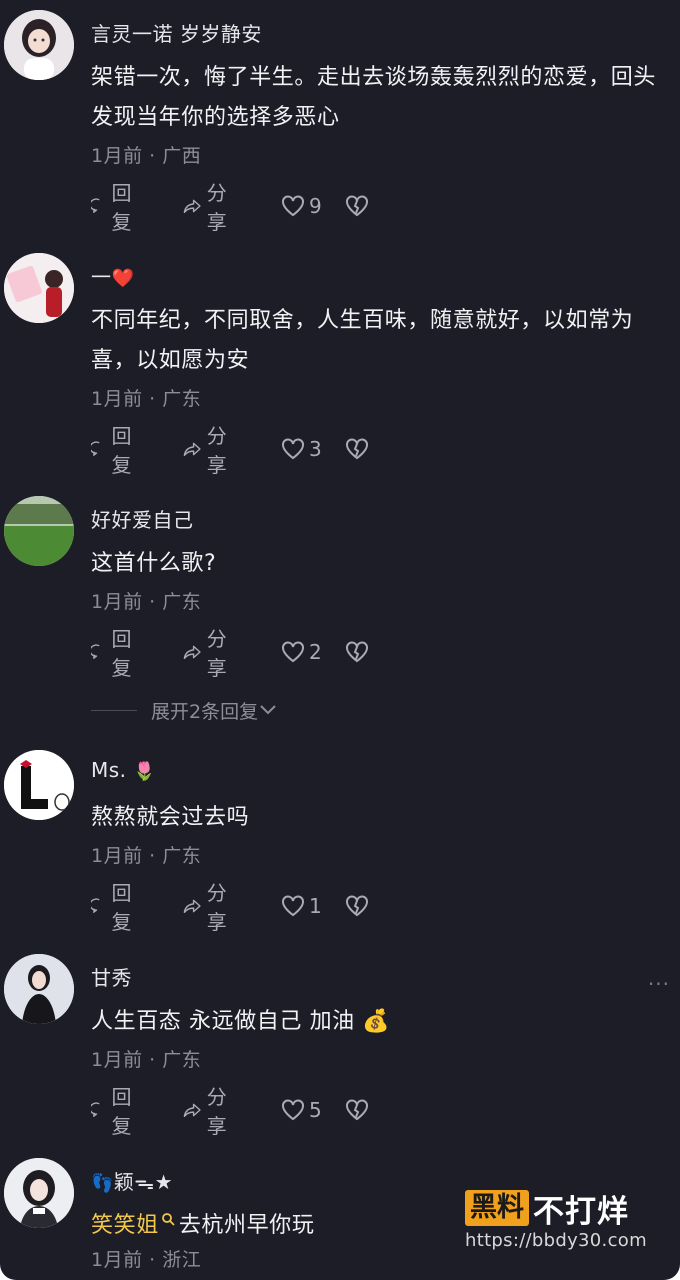 The height and width of the screenshot is (1280, 680). I want to click on like-button: 2, so click(301, 652).